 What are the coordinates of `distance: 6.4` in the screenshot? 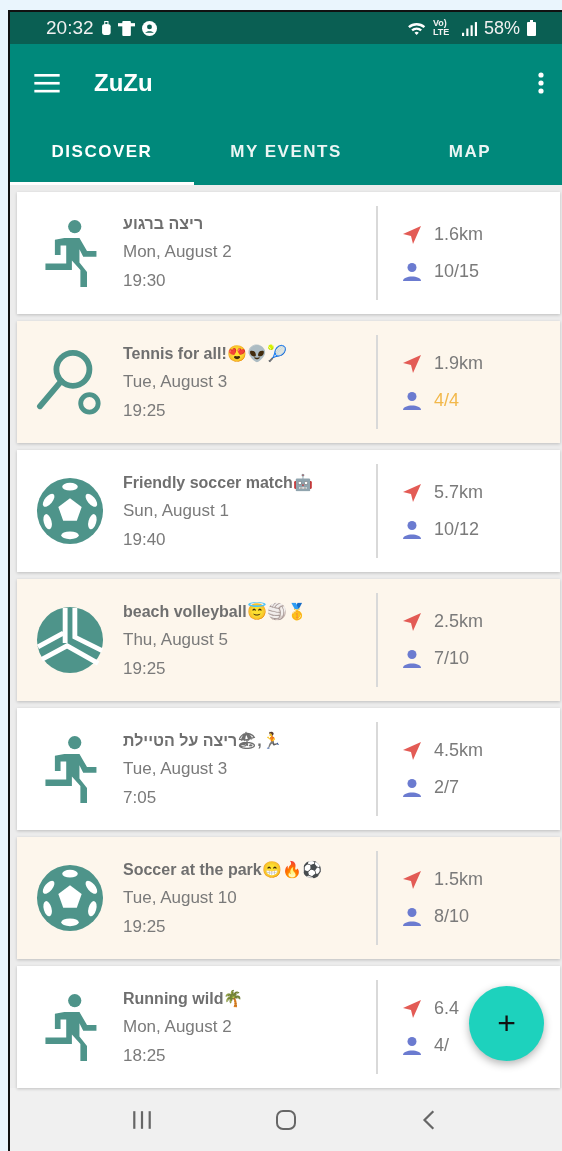 It's located at (447, 1008).